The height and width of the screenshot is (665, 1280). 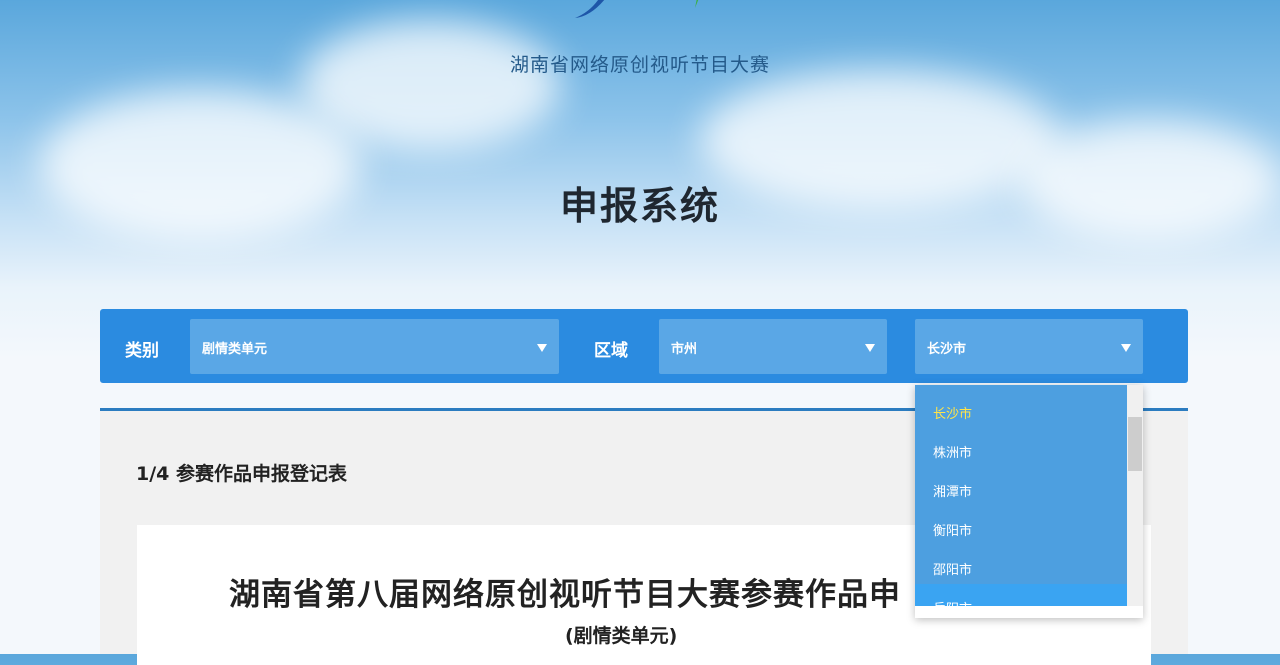 What do you see at coordinates (621, 636) in the screenshot?
I see `form-subtitle: (剧情类单元)` at bounding box center [621, 636].